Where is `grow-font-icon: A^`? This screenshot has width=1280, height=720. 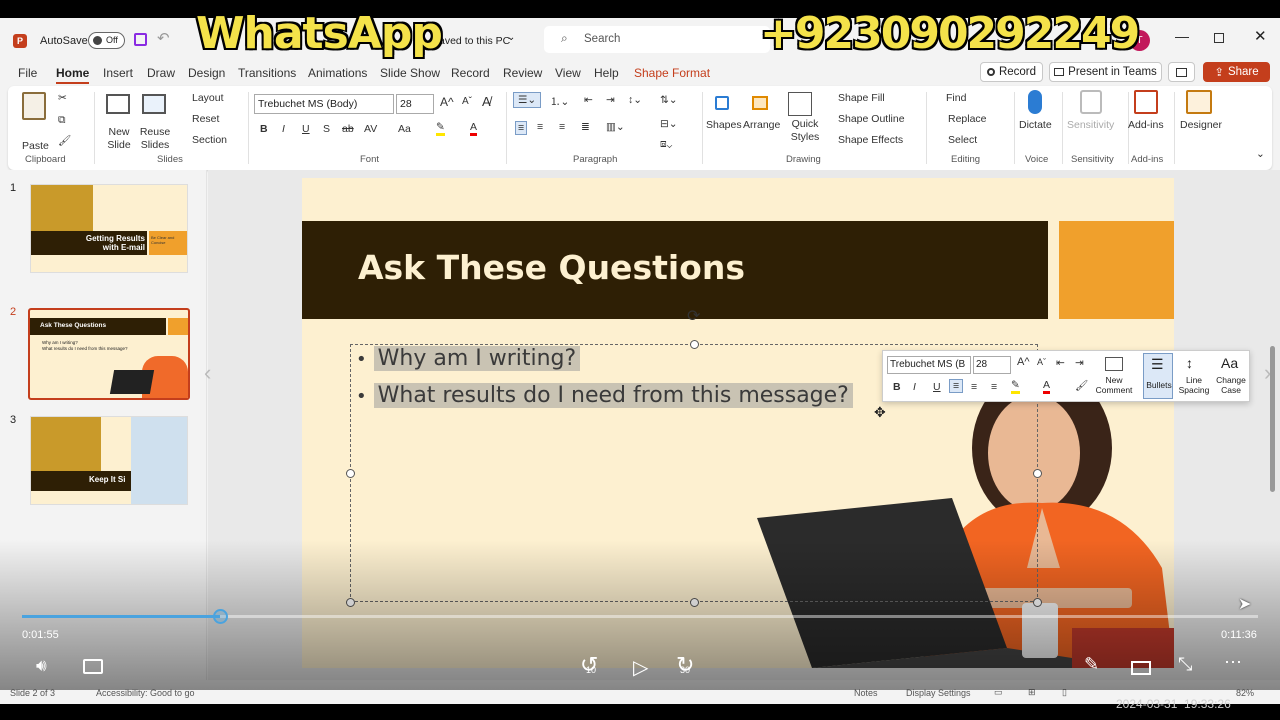
grow-font-icon: A^ is located at coordinates (447, 102).